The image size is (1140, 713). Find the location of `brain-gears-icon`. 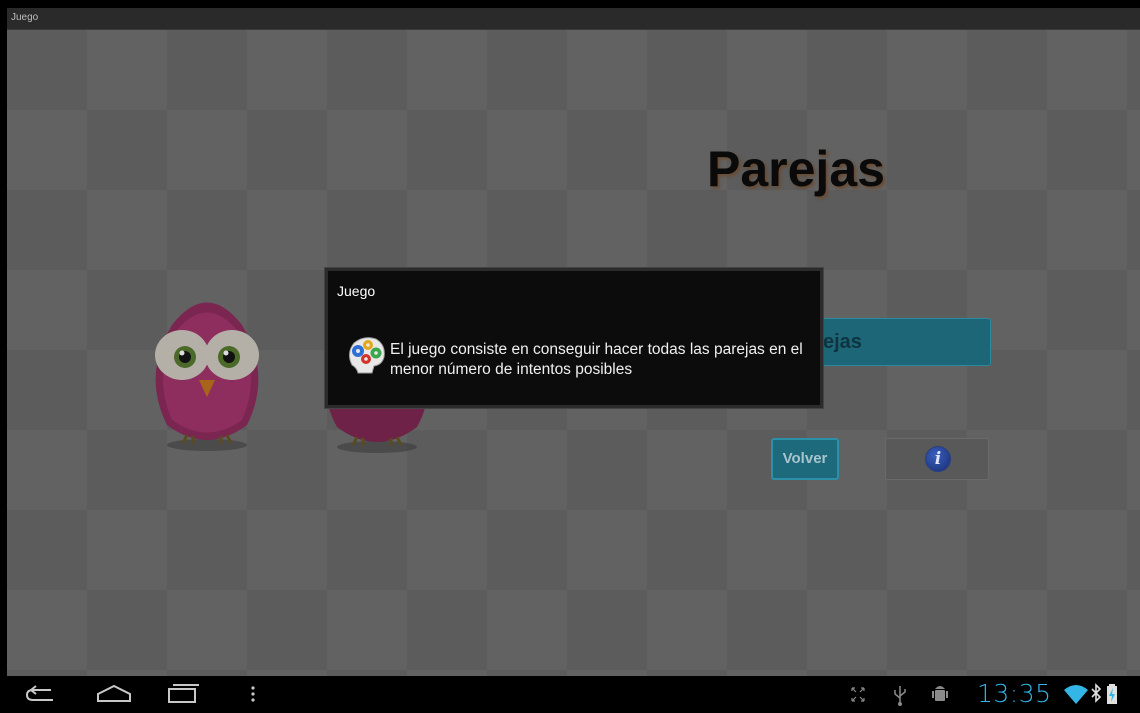

brain-gears-icon is located at coordinates (366, 355).